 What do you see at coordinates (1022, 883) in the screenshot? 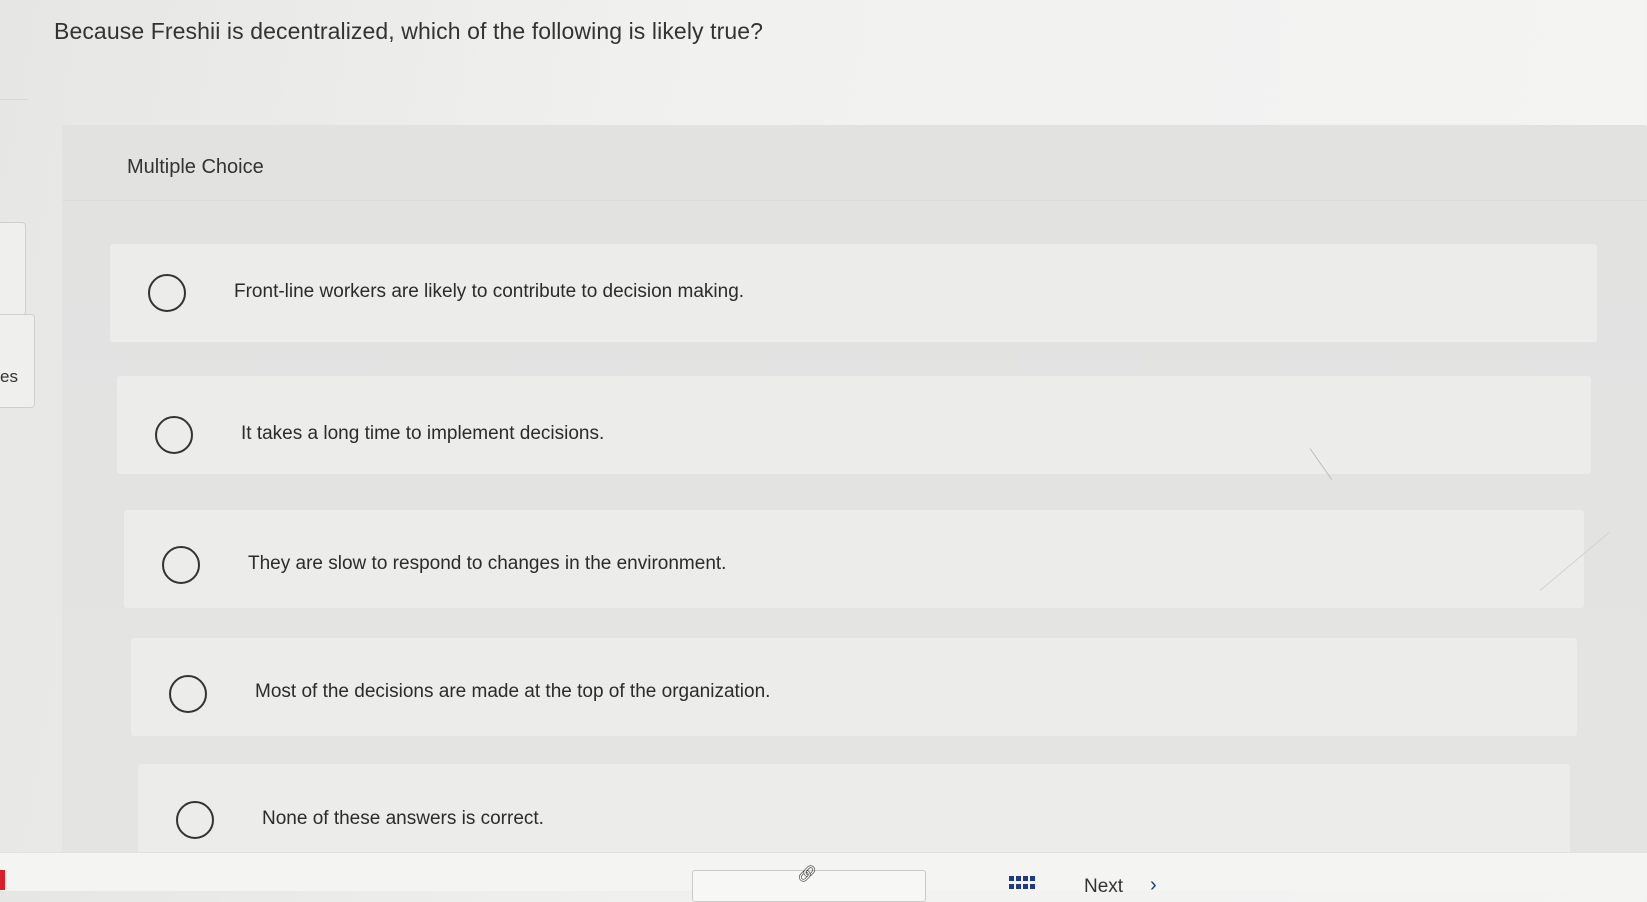
I see `grid-icon` at bounding box center [1022, 883].